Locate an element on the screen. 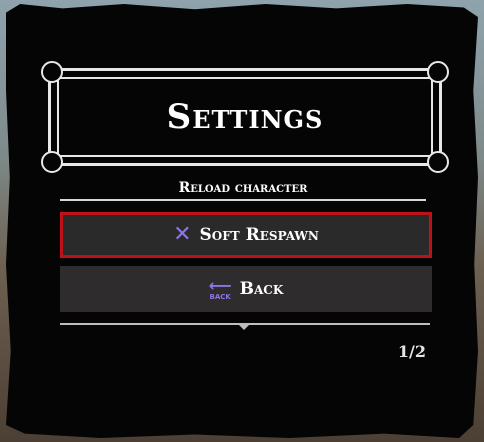  back-icon-caption: BACK is located at coordinates (220, 296).